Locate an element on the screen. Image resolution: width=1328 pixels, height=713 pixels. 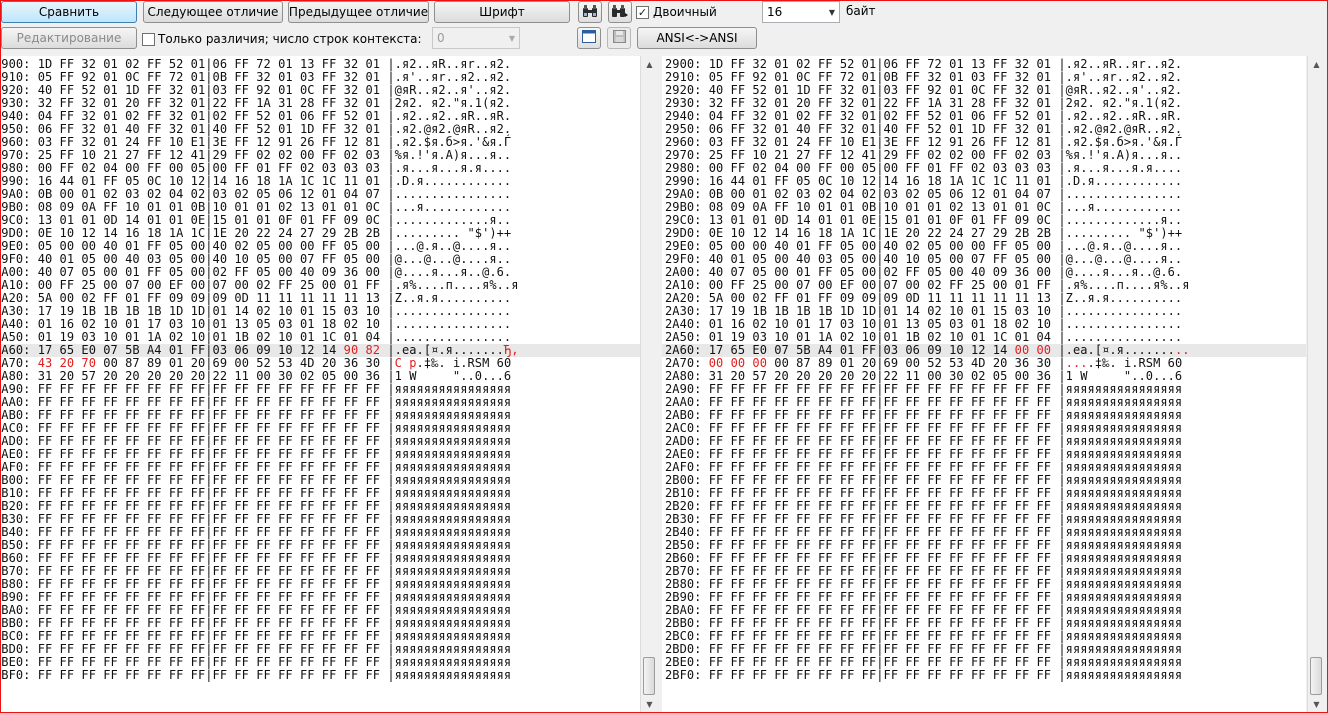
left-scrollbar: ▲ ▼ is located at coordinates (649, 384).